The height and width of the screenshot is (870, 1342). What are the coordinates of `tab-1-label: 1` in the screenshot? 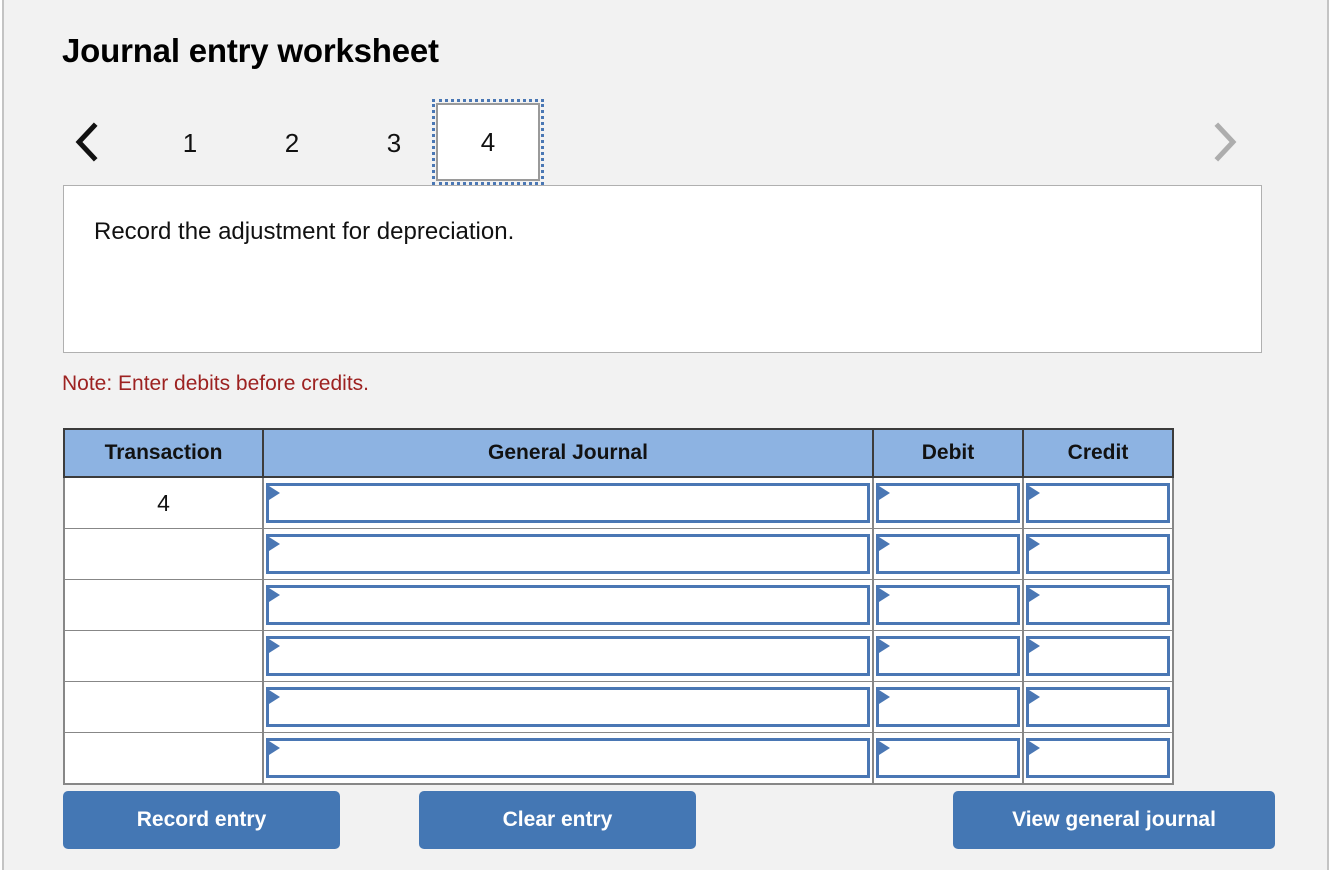 It's located at (190, 142).